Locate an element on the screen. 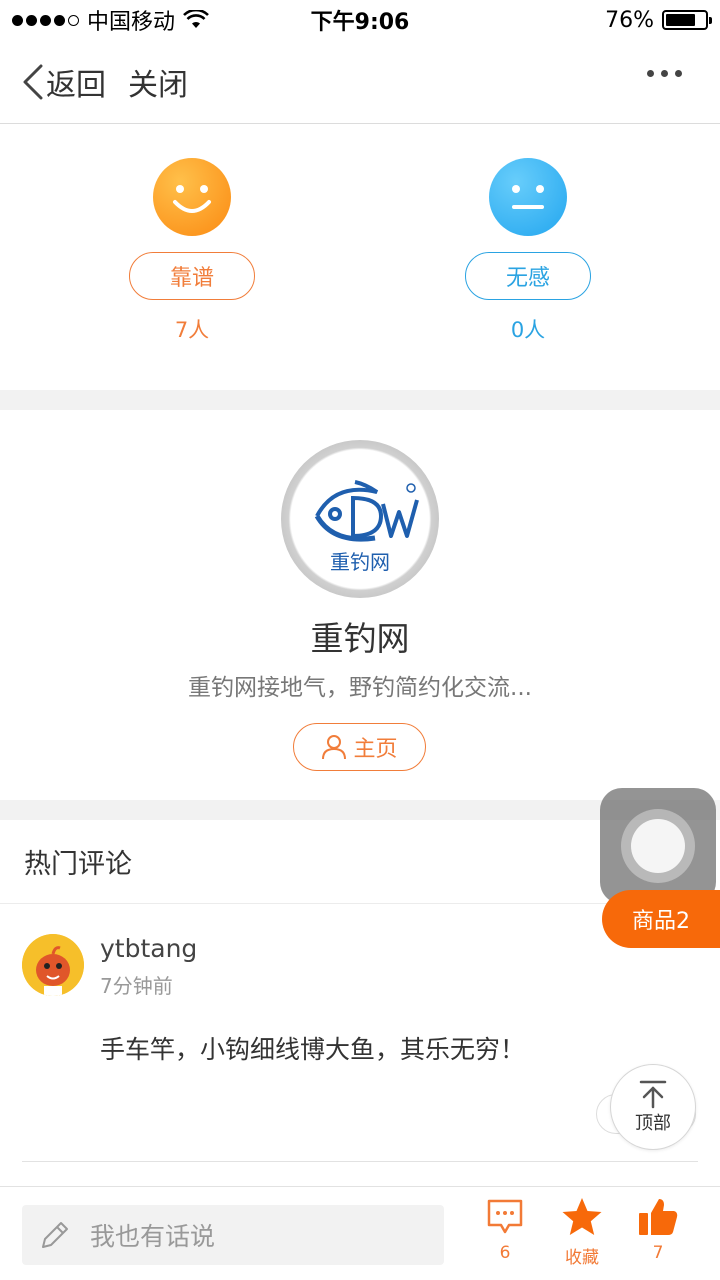  wifi-icon is located at coordinates (196, 19).